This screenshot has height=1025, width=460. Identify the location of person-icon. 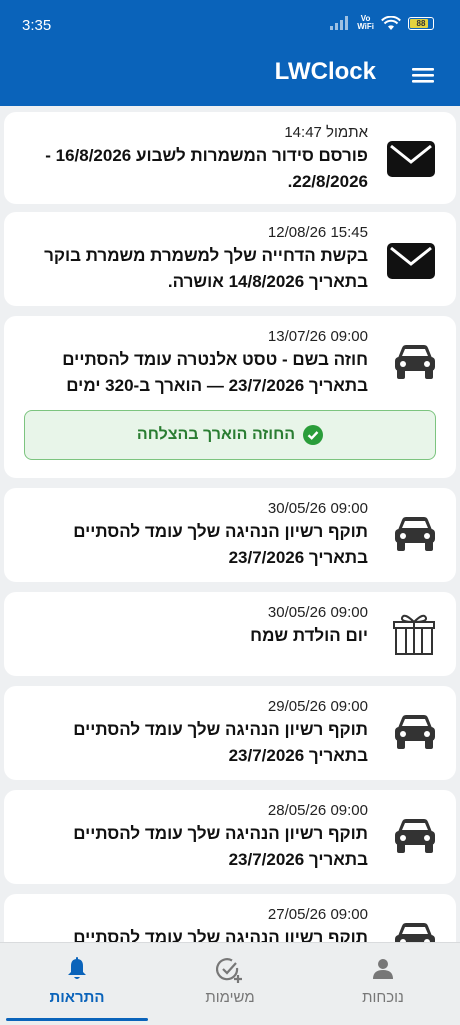
(383, 971).